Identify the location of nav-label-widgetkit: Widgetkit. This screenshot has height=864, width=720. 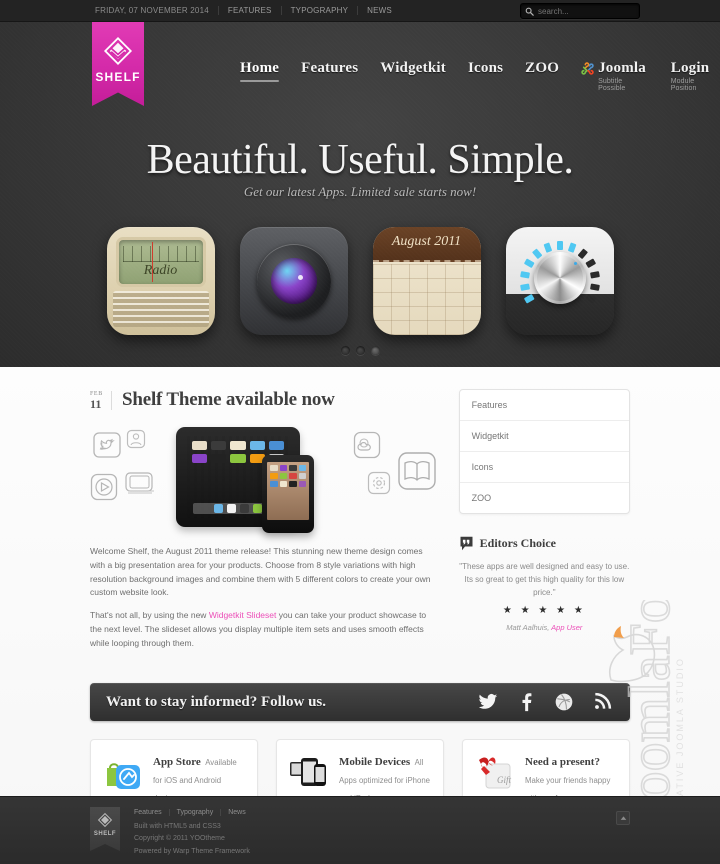
(413, 68).